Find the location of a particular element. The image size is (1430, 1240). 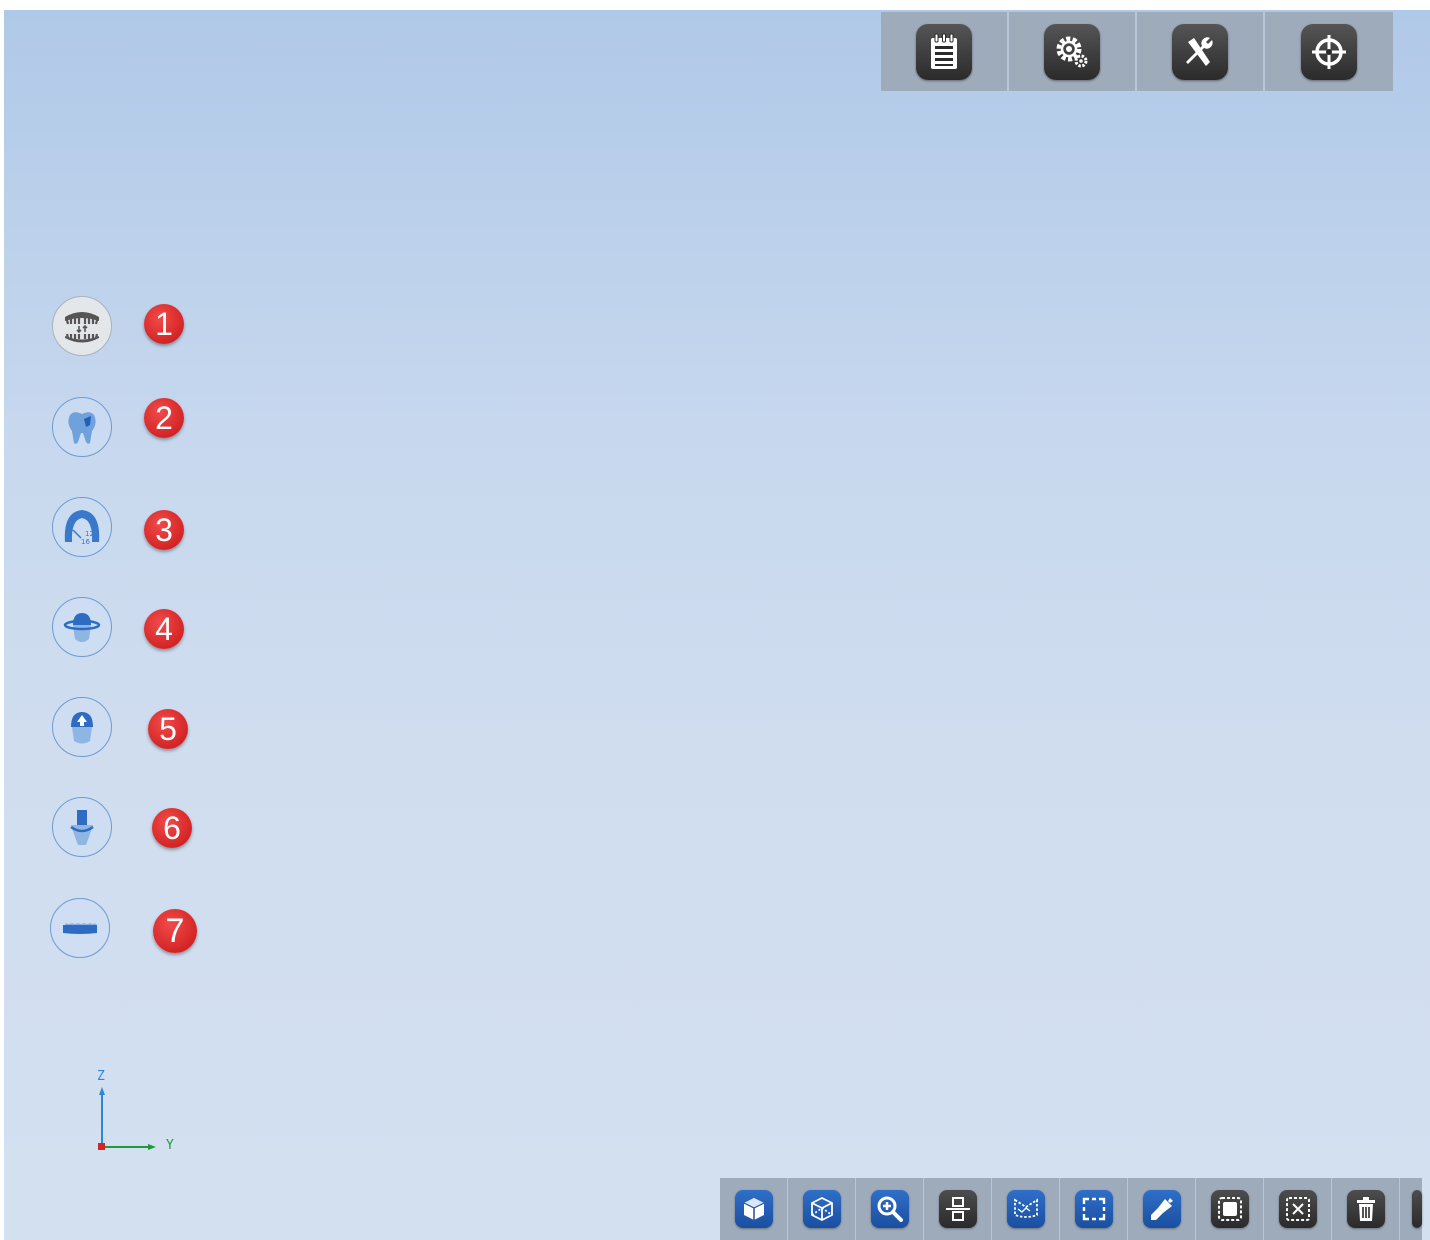

crosshair-button is located at coordinates (1329, 51).